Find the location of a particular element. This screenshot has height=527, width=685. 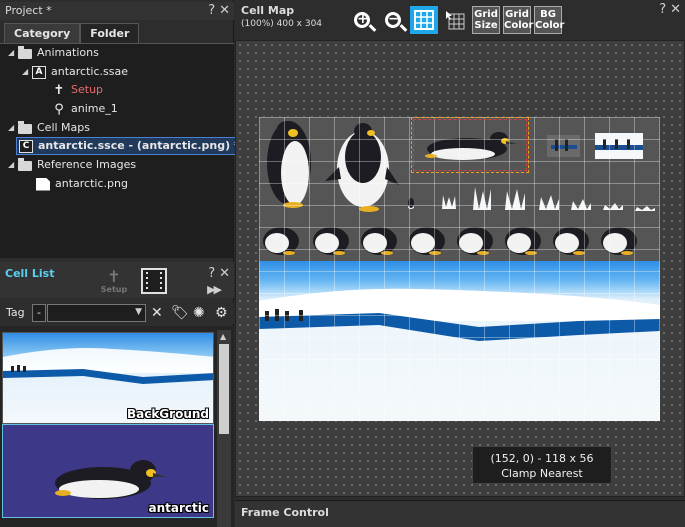

running-person-icon: ⚲ is located at coordinates (59, 109).